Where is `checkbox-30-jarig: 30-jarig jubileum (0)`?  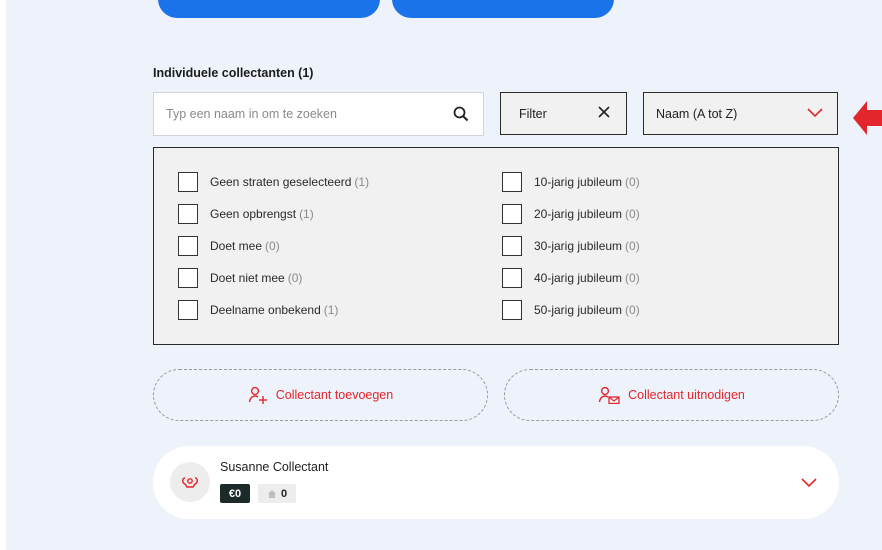 checkbox-30-jarig: 30-jarig jubileum (0) is located at coordinates (571, 246).